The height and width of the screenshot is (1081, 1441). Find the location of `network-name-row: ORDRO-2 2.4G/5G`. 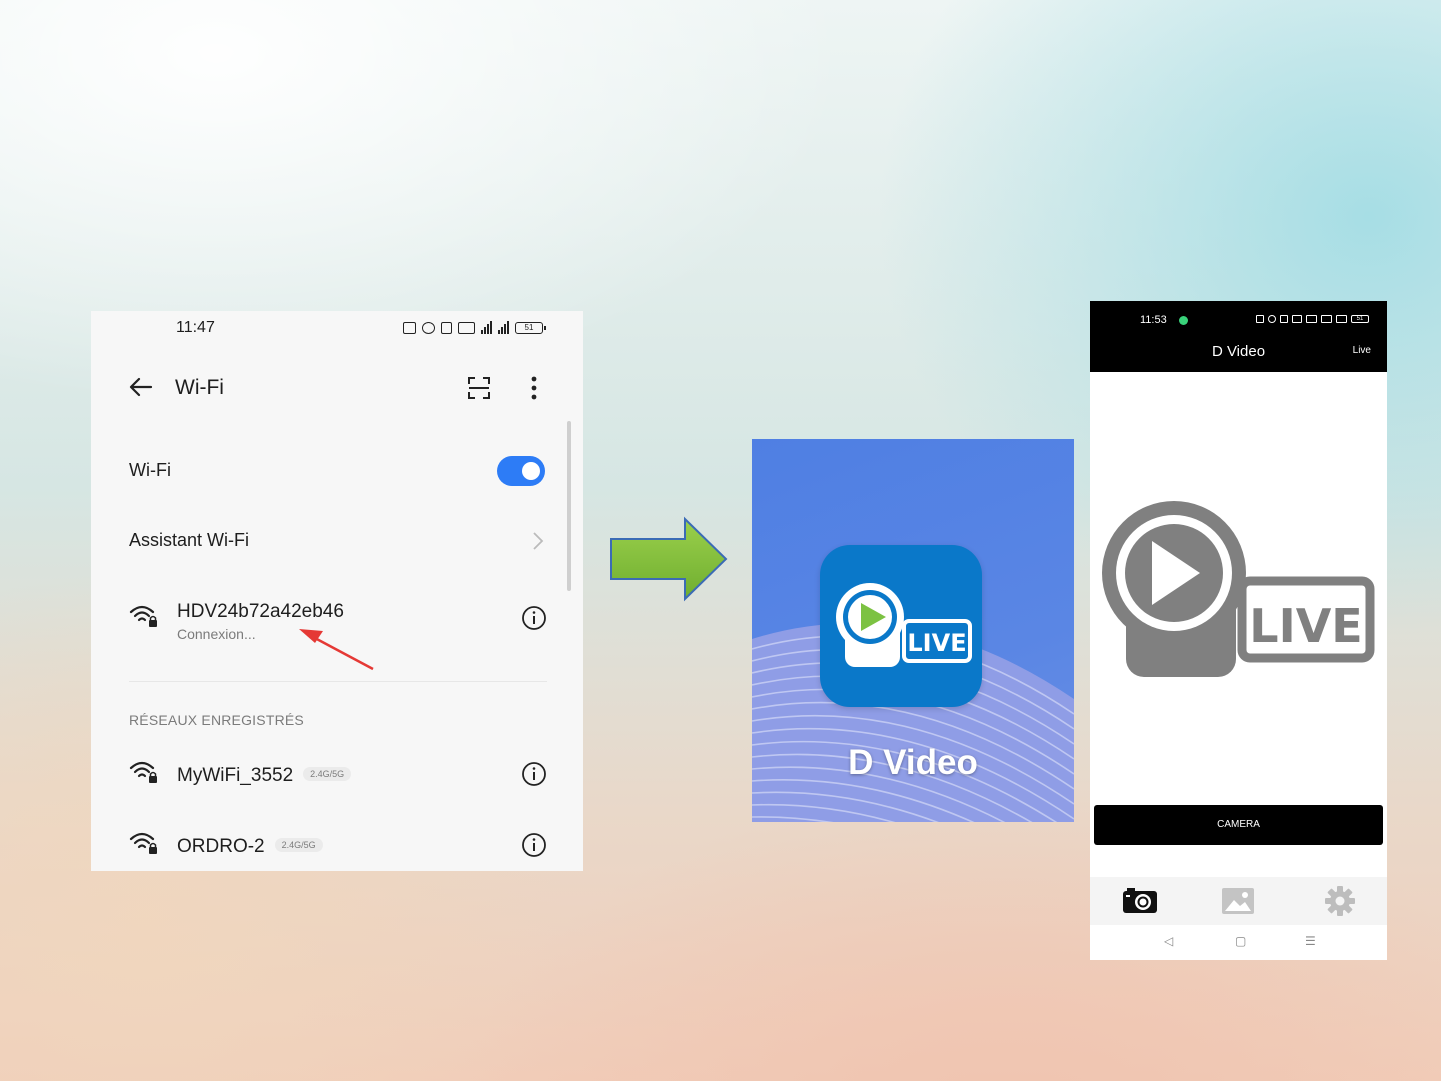

network-name-row: ORDRO-2 2.4G/5G is located at coordinates (250, 847).